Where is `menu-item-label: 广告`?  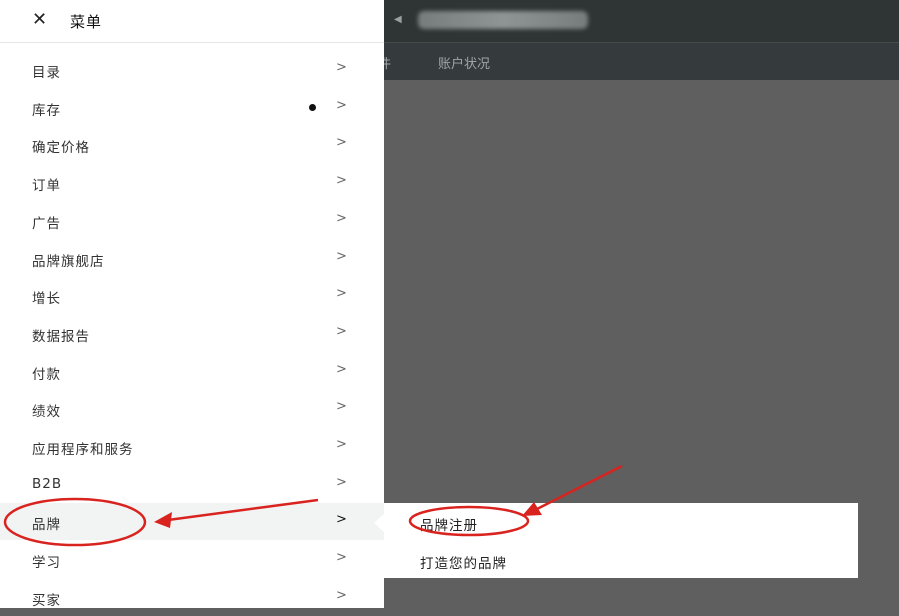
menu-item-label: 广告 is located at coordinates (46, 223).